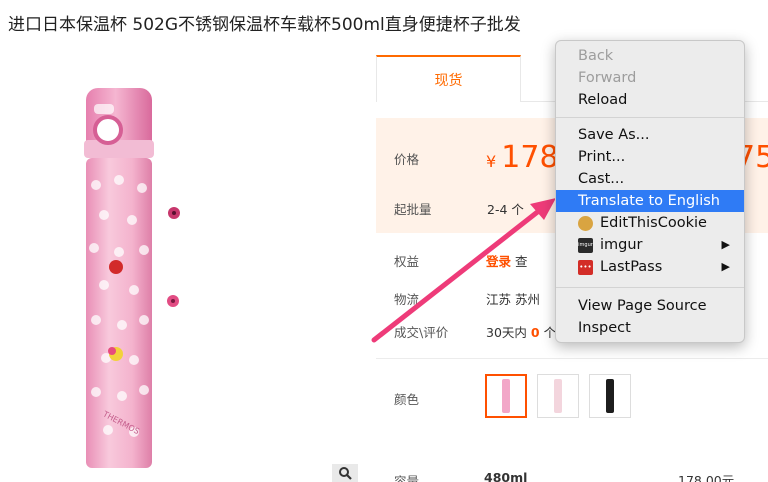  What do you see at coordinates (498, 261) in the screenshot?
I see `login-link: 登录` at bounding box center [498, 261].